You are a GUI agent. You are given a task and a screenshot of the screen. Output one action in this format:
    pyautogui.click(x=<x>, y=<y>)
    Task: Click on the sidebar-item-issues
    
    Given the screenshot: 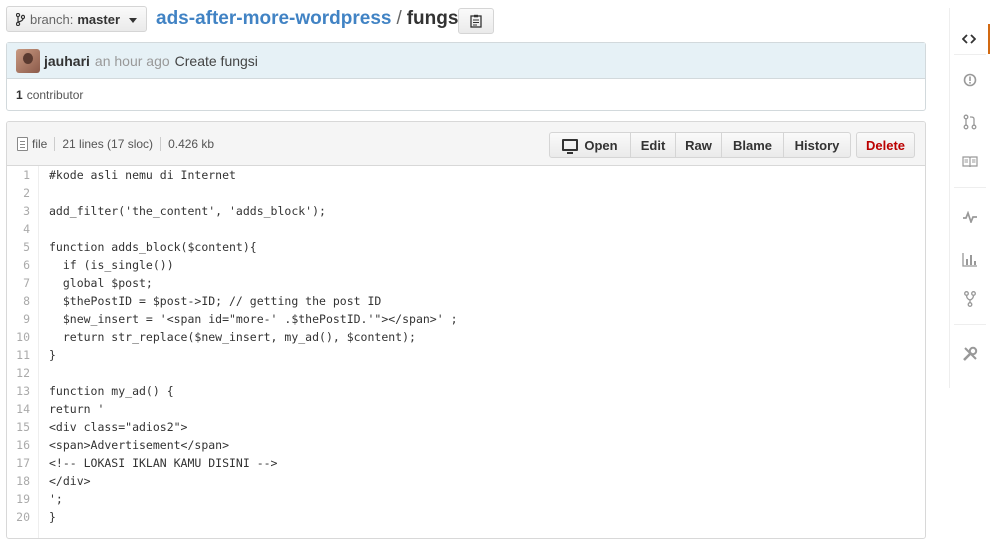 What is the action you would take?
    pyautogui.click(x=970, y=80)
    